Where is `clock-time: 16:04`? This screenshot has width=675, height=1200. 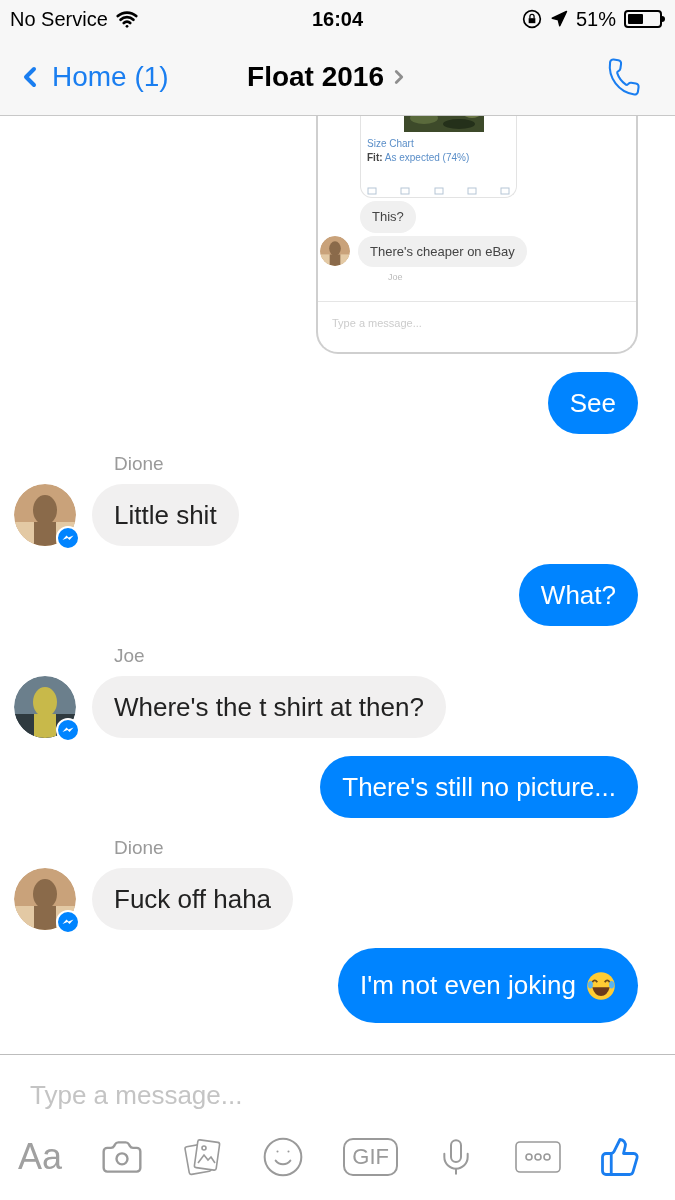 clock-time: 16:04 is located at coordinates (337, 19).